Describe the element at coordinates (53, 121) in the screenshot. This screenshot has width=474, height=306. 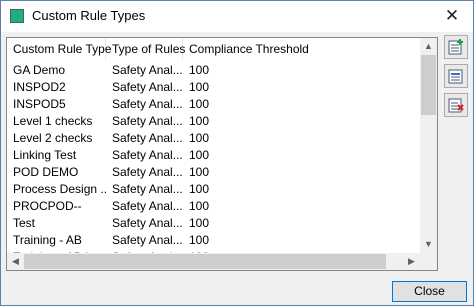
I see `rule-type-cell: Level 1 checks` at that location.